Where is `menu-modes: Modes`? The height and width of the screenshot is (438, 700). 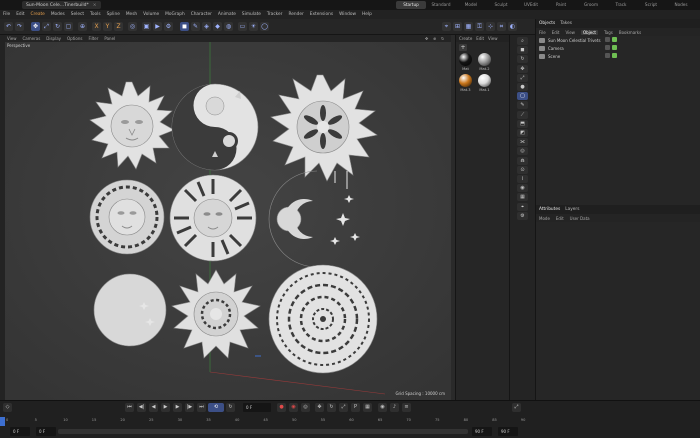 menu-modes: Modes is located at coordinates (58, 14).